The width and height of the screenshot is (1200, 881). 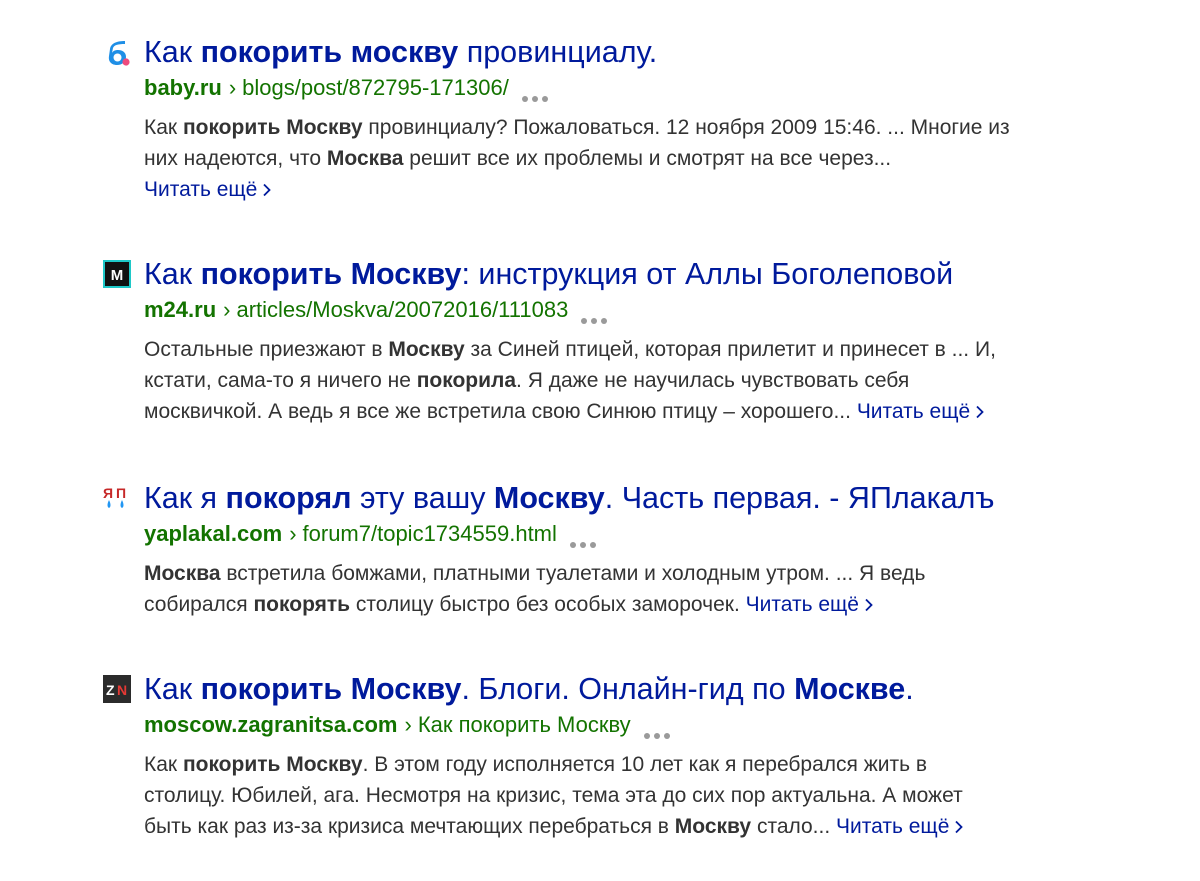 What do you see at coordinates (548, 604) in the screenshot?
I see `snippet-text: столицу быстро без особых заморочек.` at bounding box center [548, 604].